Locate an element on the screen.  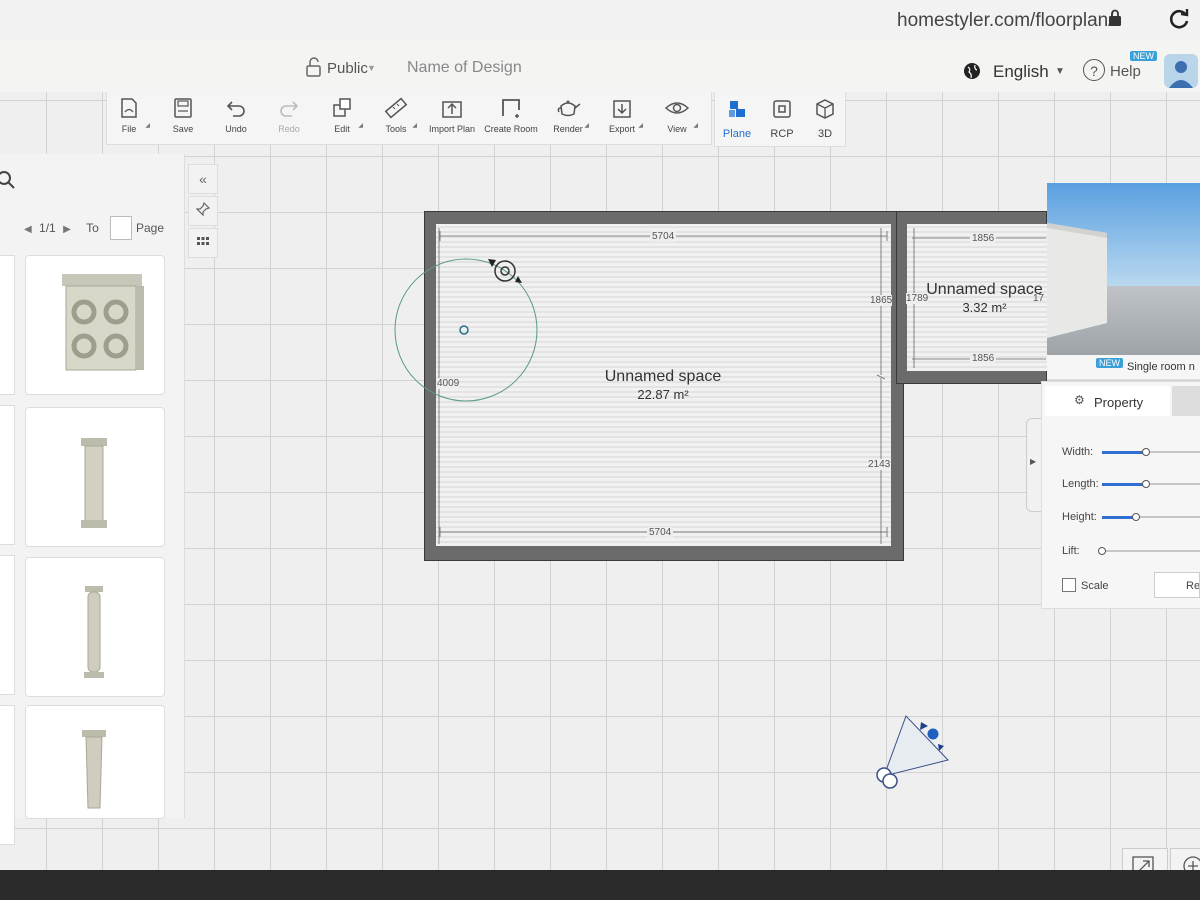
lift-slider-knob is located at coordinates (1102, 551).